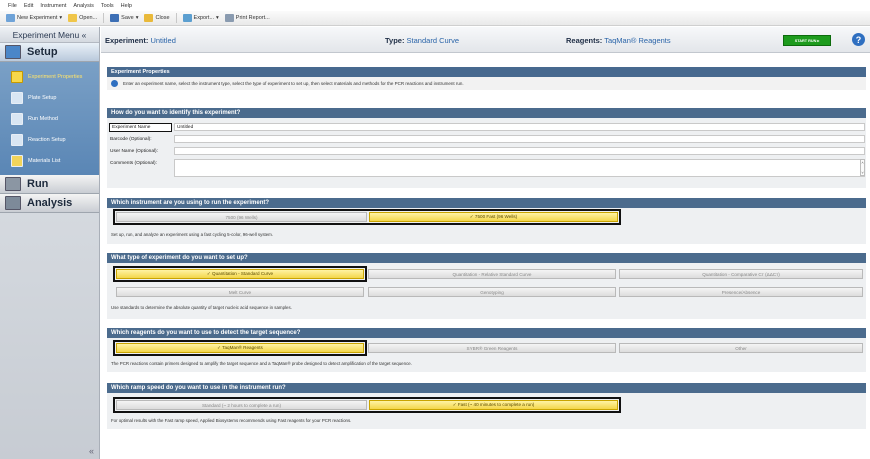  I want to click on experiment-info: Experiment: Untitled, so click(140, 40).